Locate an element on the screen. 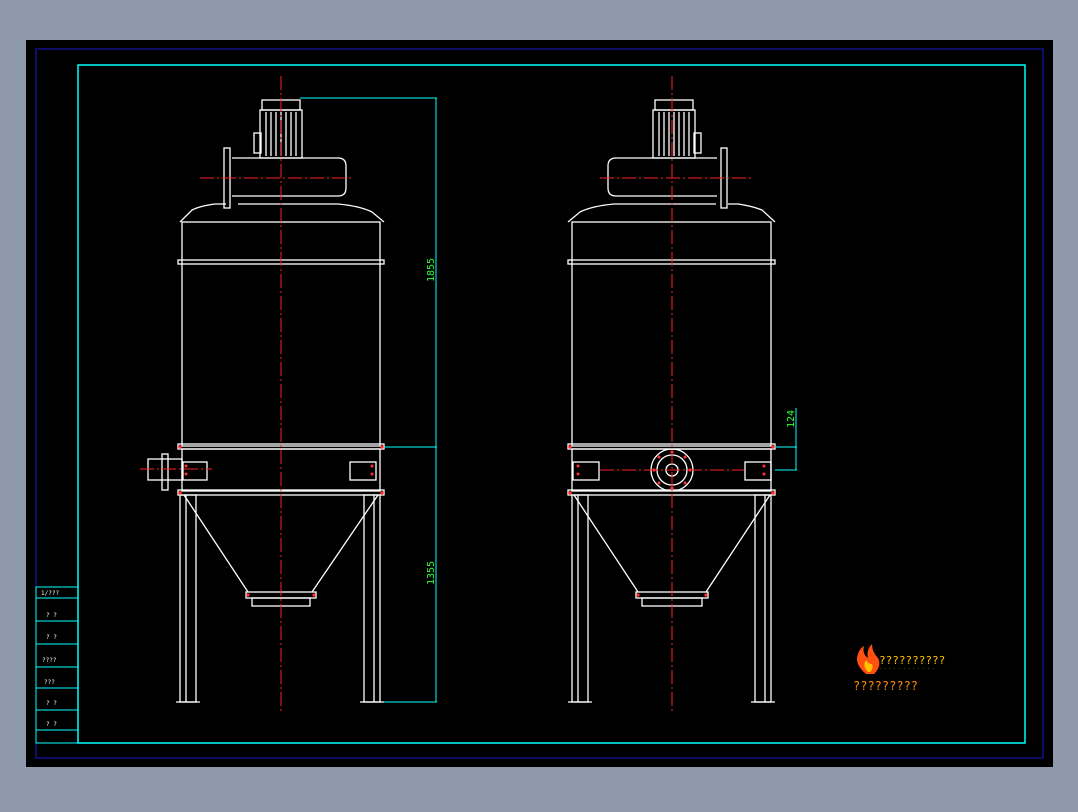  logo-line-2: · · · · · · · · · · · · is located at coordinates (906, 668).